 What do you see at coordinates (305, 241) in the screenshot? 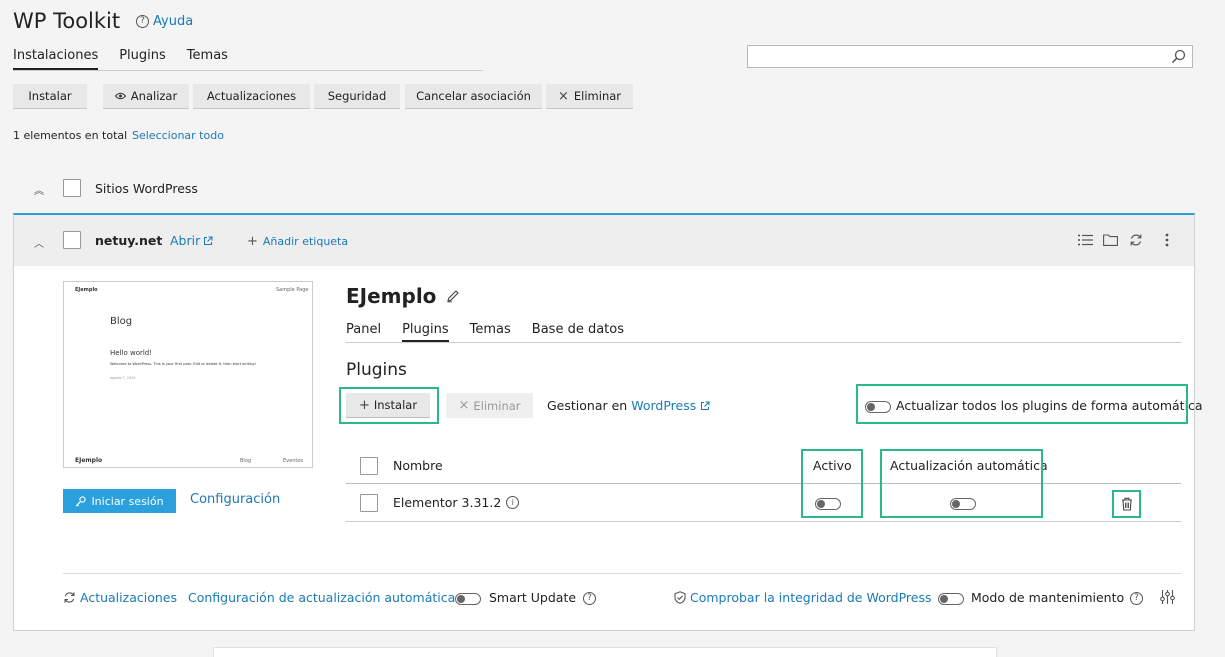
I see `add-tag-label: Añadir etiqueta` at bounding box center [305, 241].